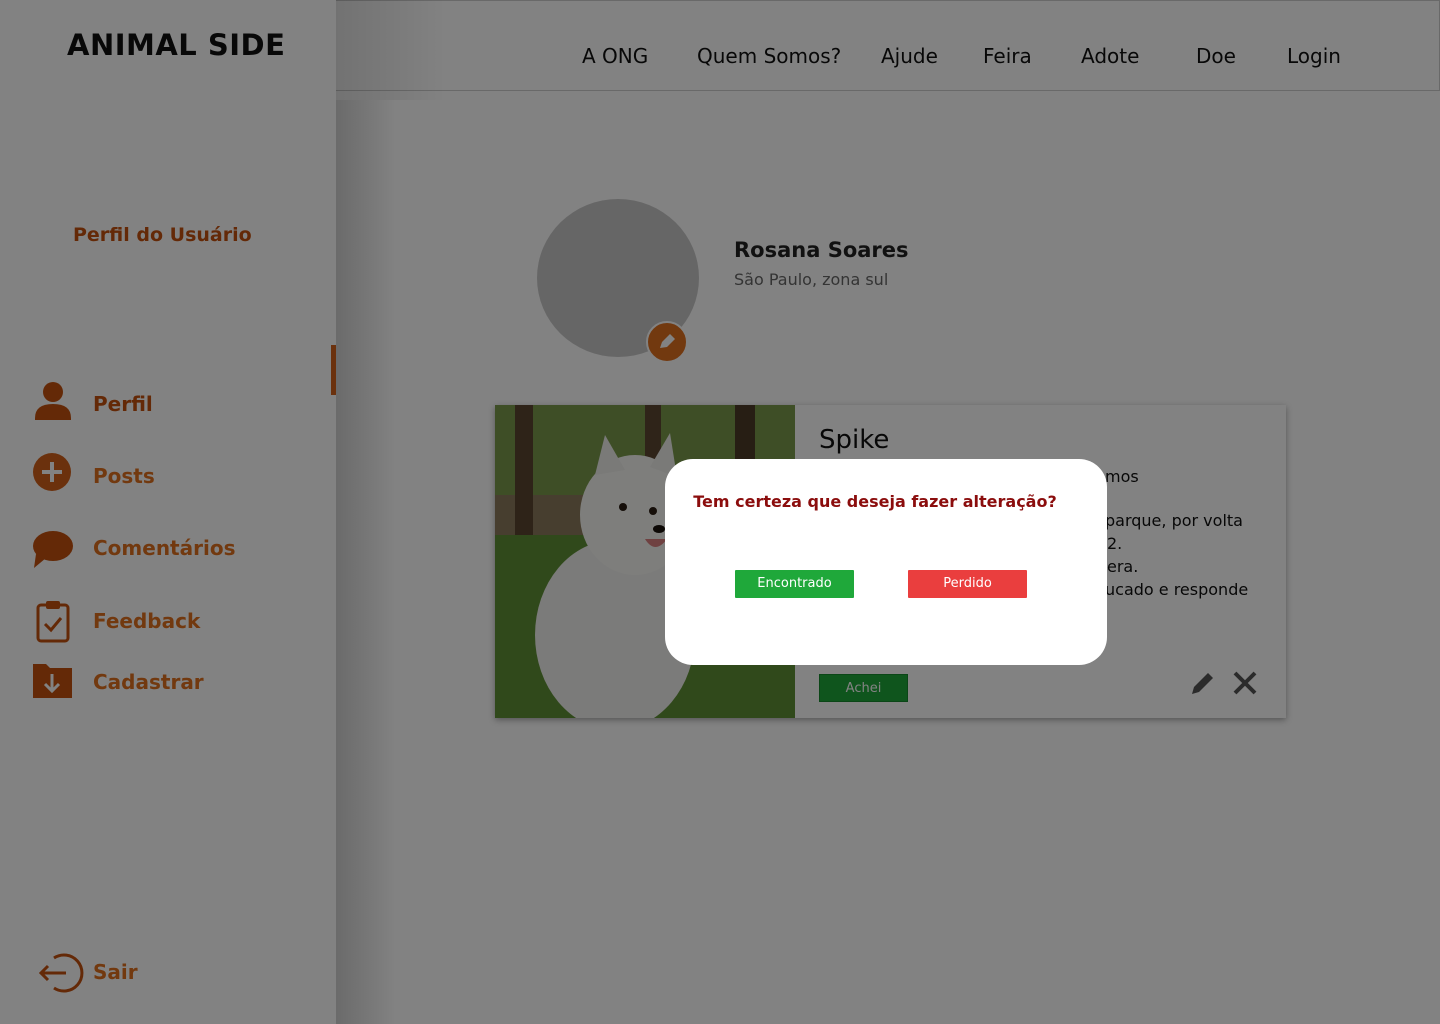 This screenshot has width=1440, height=1024. I want to click on header-shadow, so click(391, 50).